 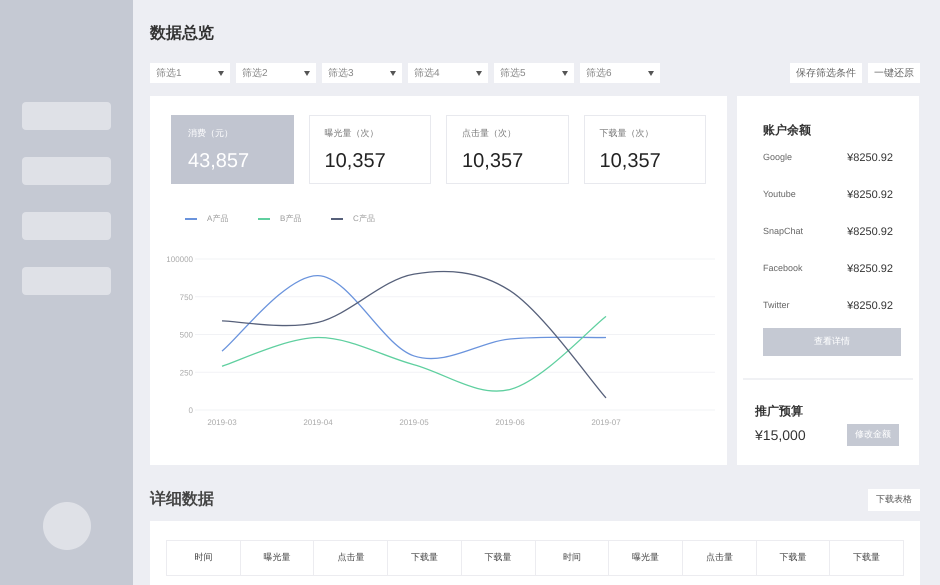 I want to click on page-title: 数据总览, so click(x=182, y=34).